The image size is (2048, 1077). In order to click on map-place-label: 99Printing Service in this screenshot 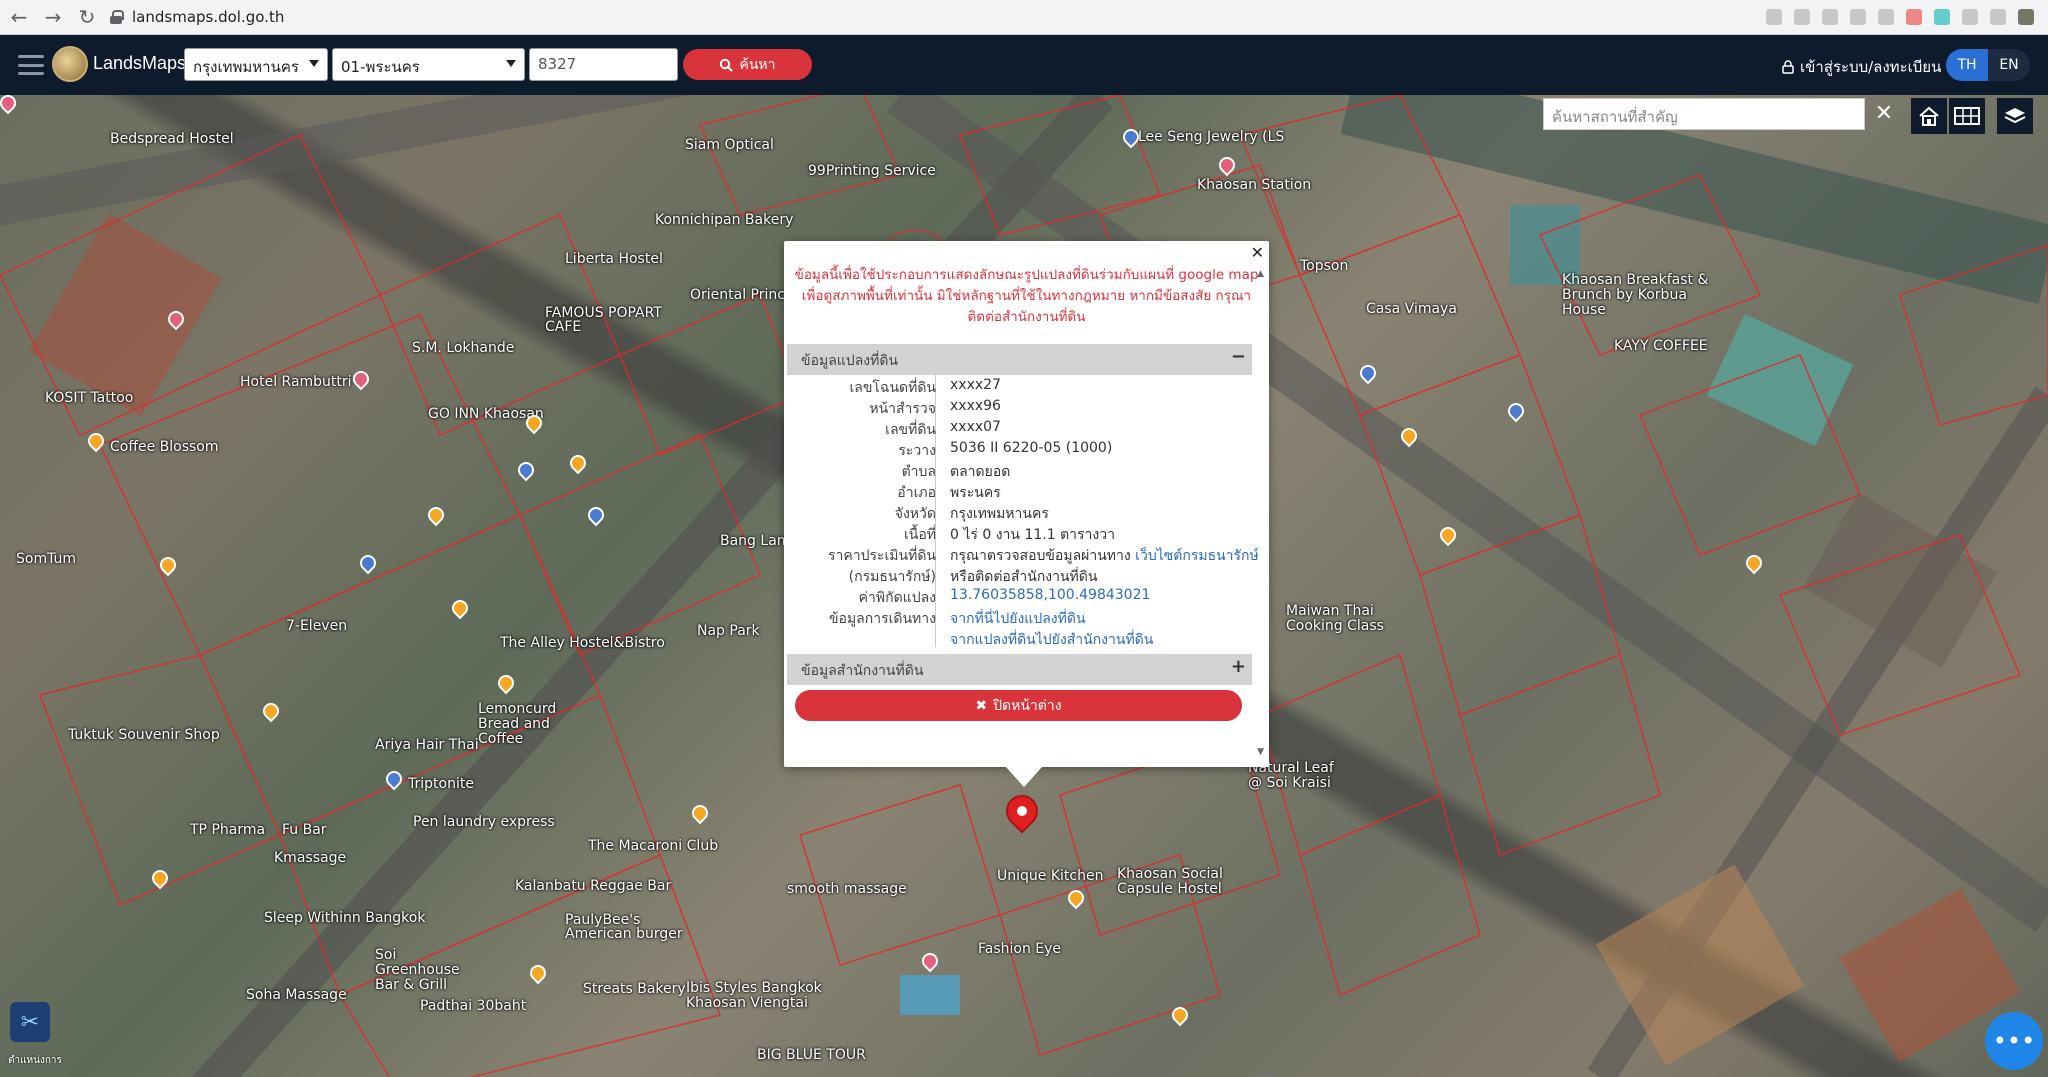, I will do `click(872, 171)`.